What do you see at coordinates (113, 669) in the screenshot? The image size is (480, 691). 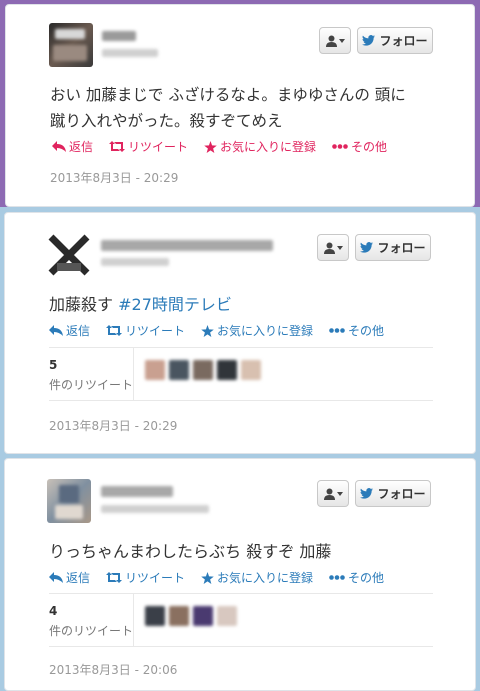 I see `timestamp: 2013年8月3日 - 20:06` at bounding box center [113, 669].